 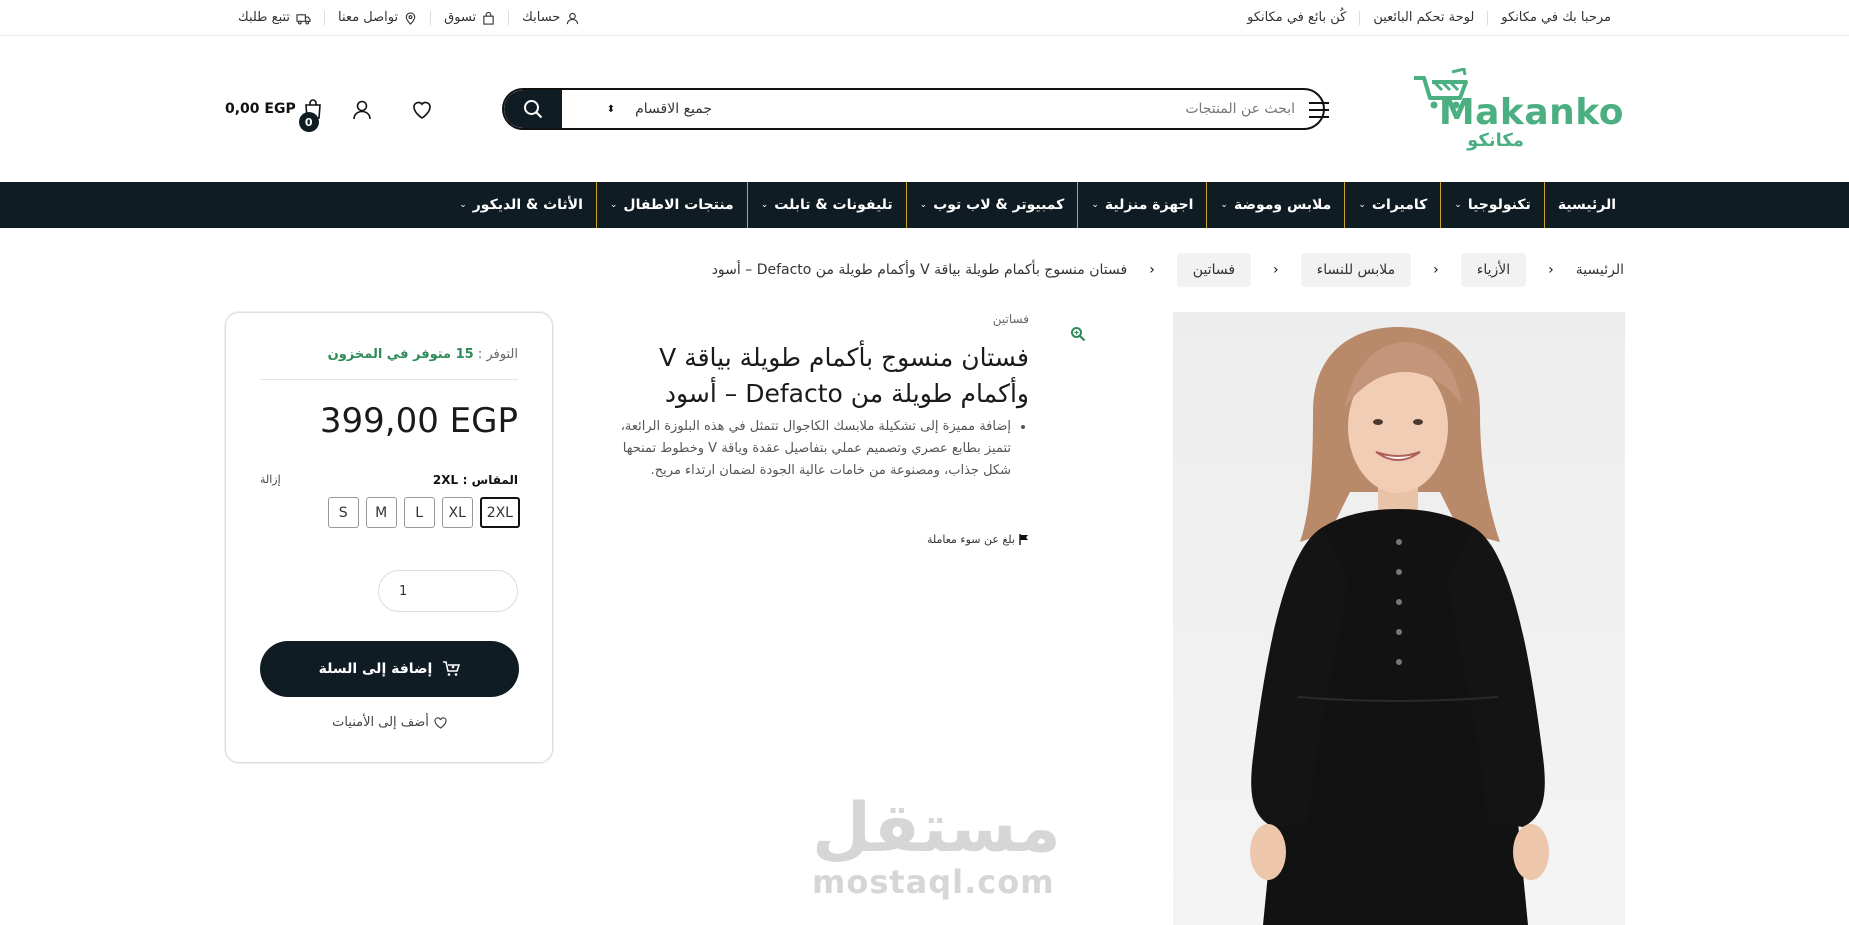 I want to click on welcome-text: مرحبا بك في مكانكو, so click(x=1555, y=18).